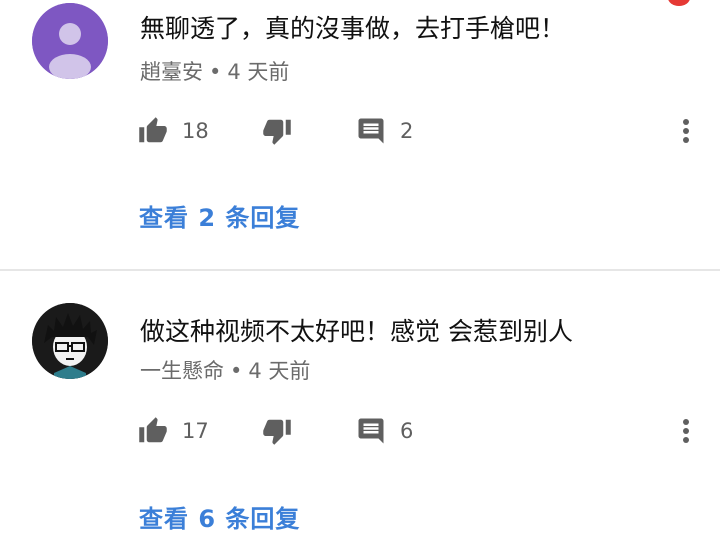 The image size is (720, 555). What do you see at coordinates (182, 371) in the screenshot?
I see `comment-author: 一生懸命` at bounding box center [182, 371].